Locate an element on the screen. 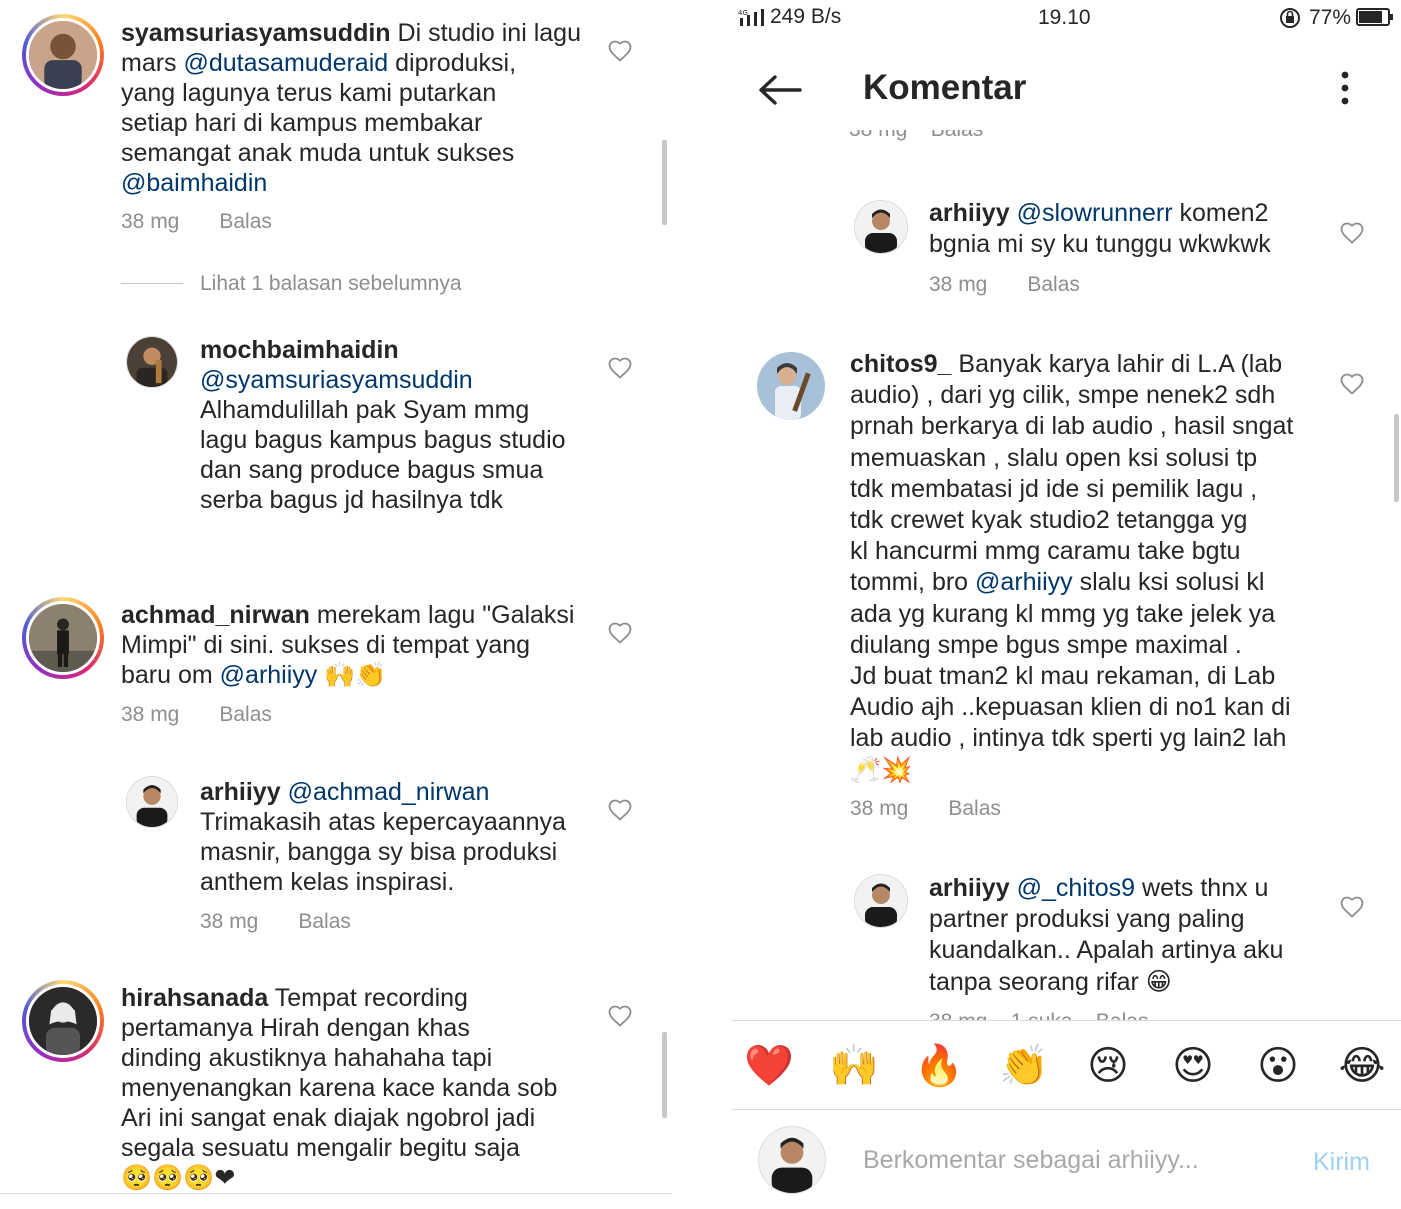 This screenshot has width=1401, height=1209. emoji-crying-button: 😢 is located at coordinates (1108, 1066).